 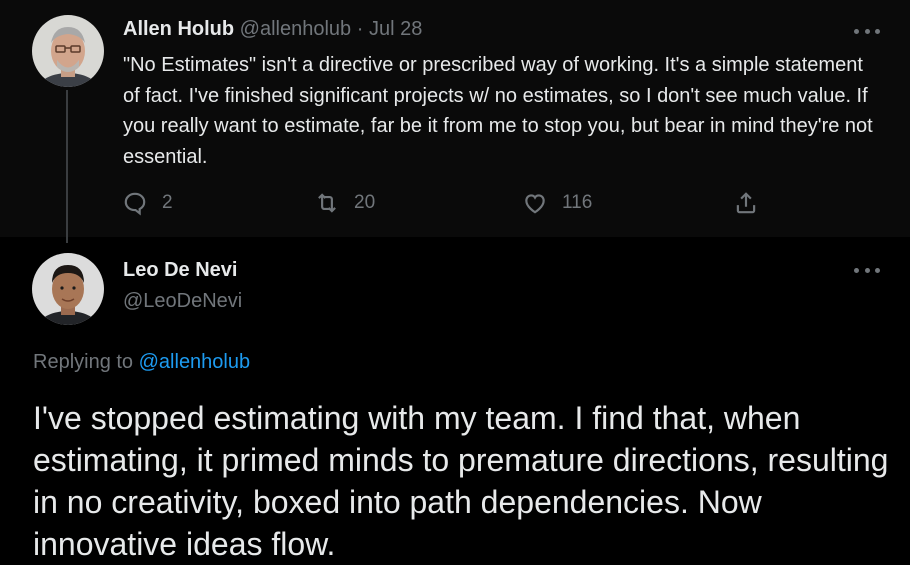 What do you see at coordinates (577, 202) in the screenshot?
I see `like-count: 116` at bounding box center [577, 202].